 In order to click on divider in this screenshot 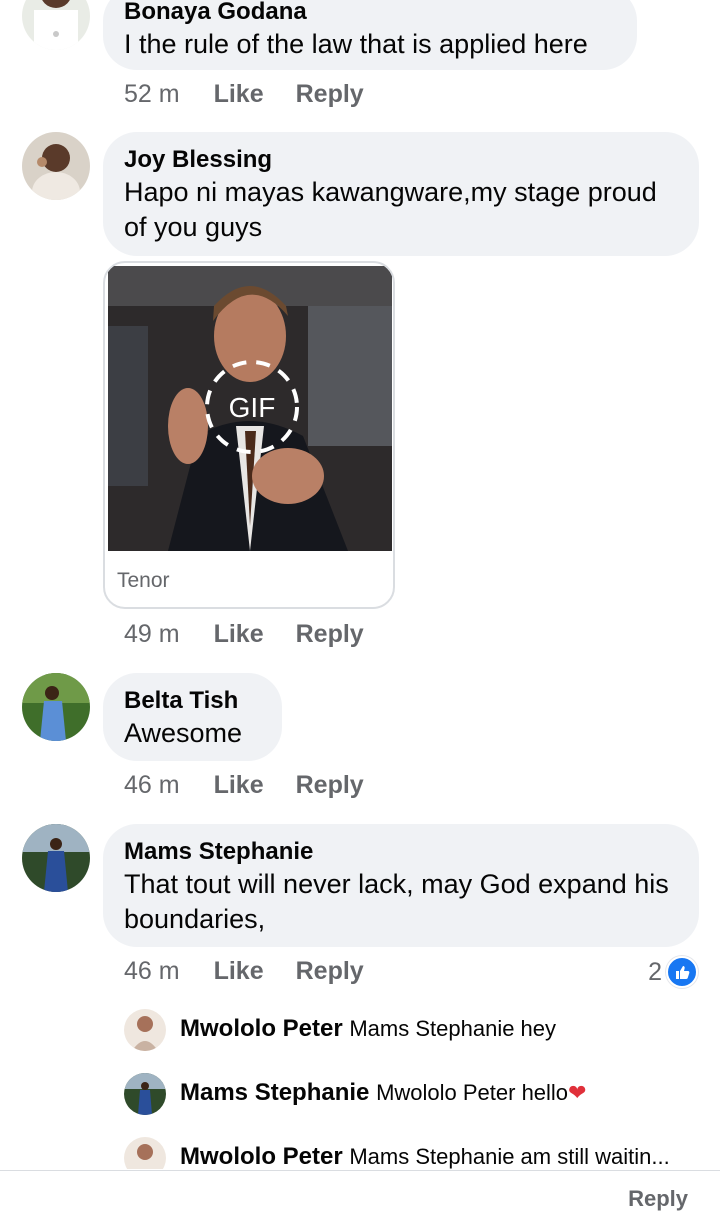, I will do `click(360, 1170)`.